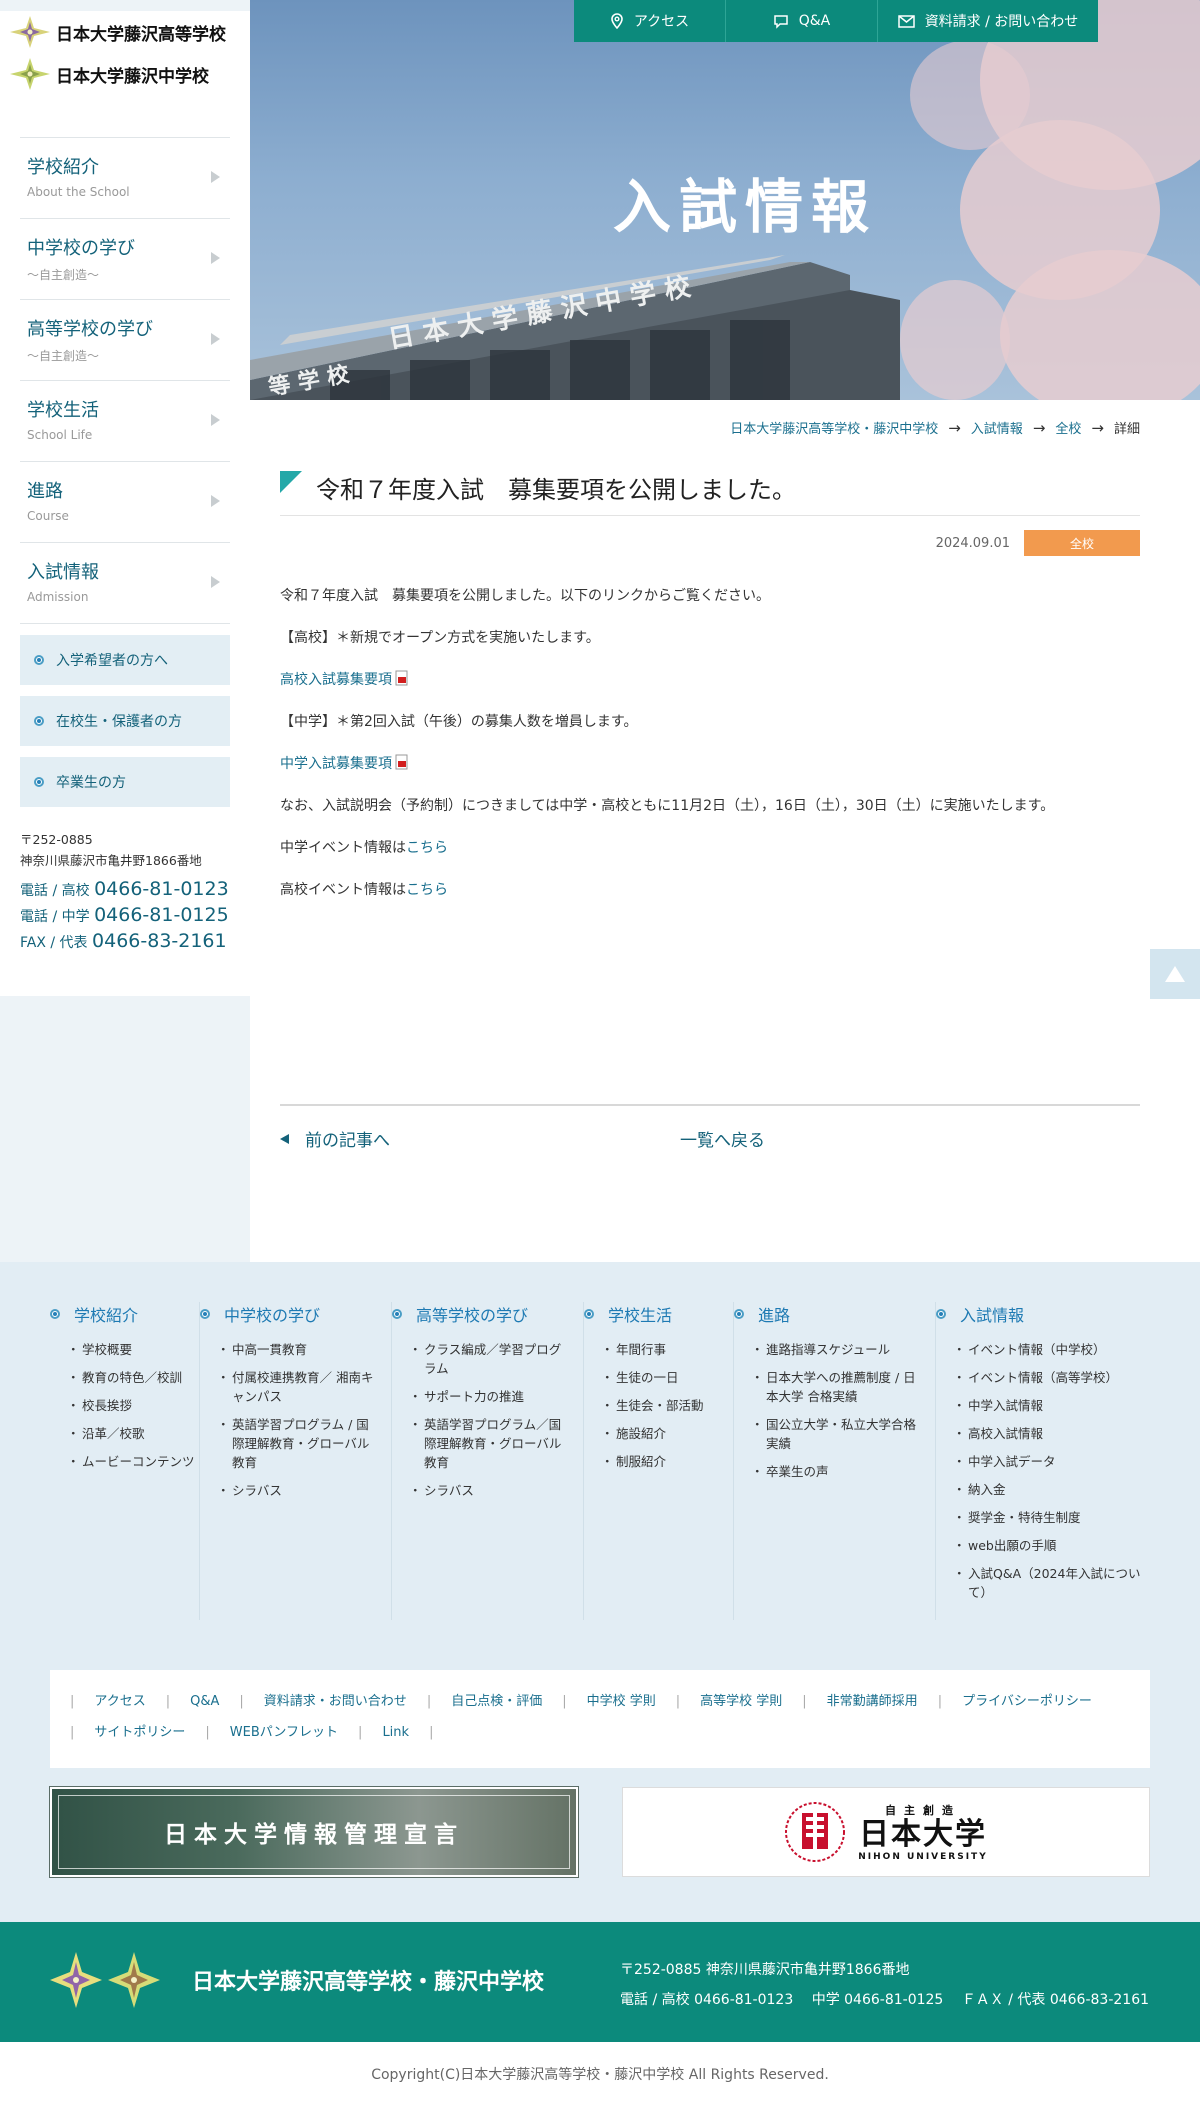  I want to click on footer-col-title: 学校生活, so click(658, 1314).